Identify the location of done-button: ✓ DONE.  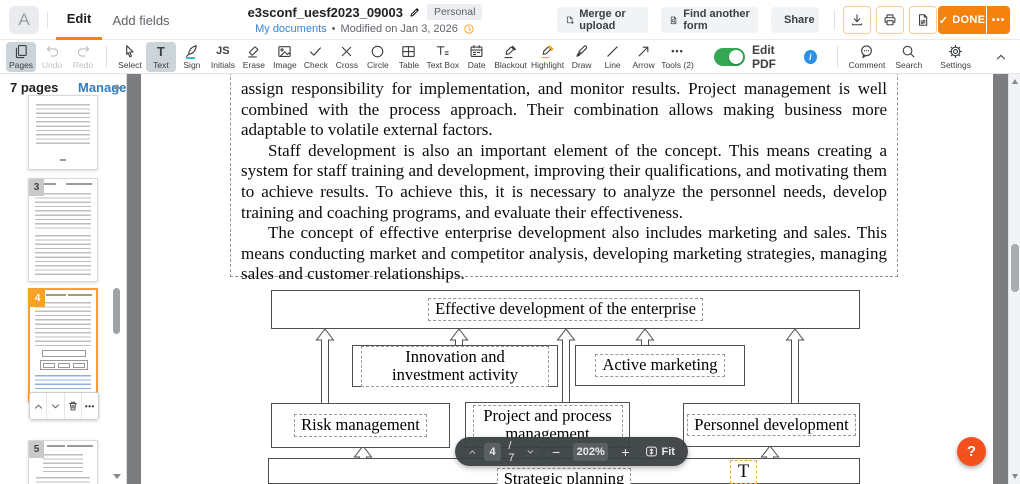
(962, 20).